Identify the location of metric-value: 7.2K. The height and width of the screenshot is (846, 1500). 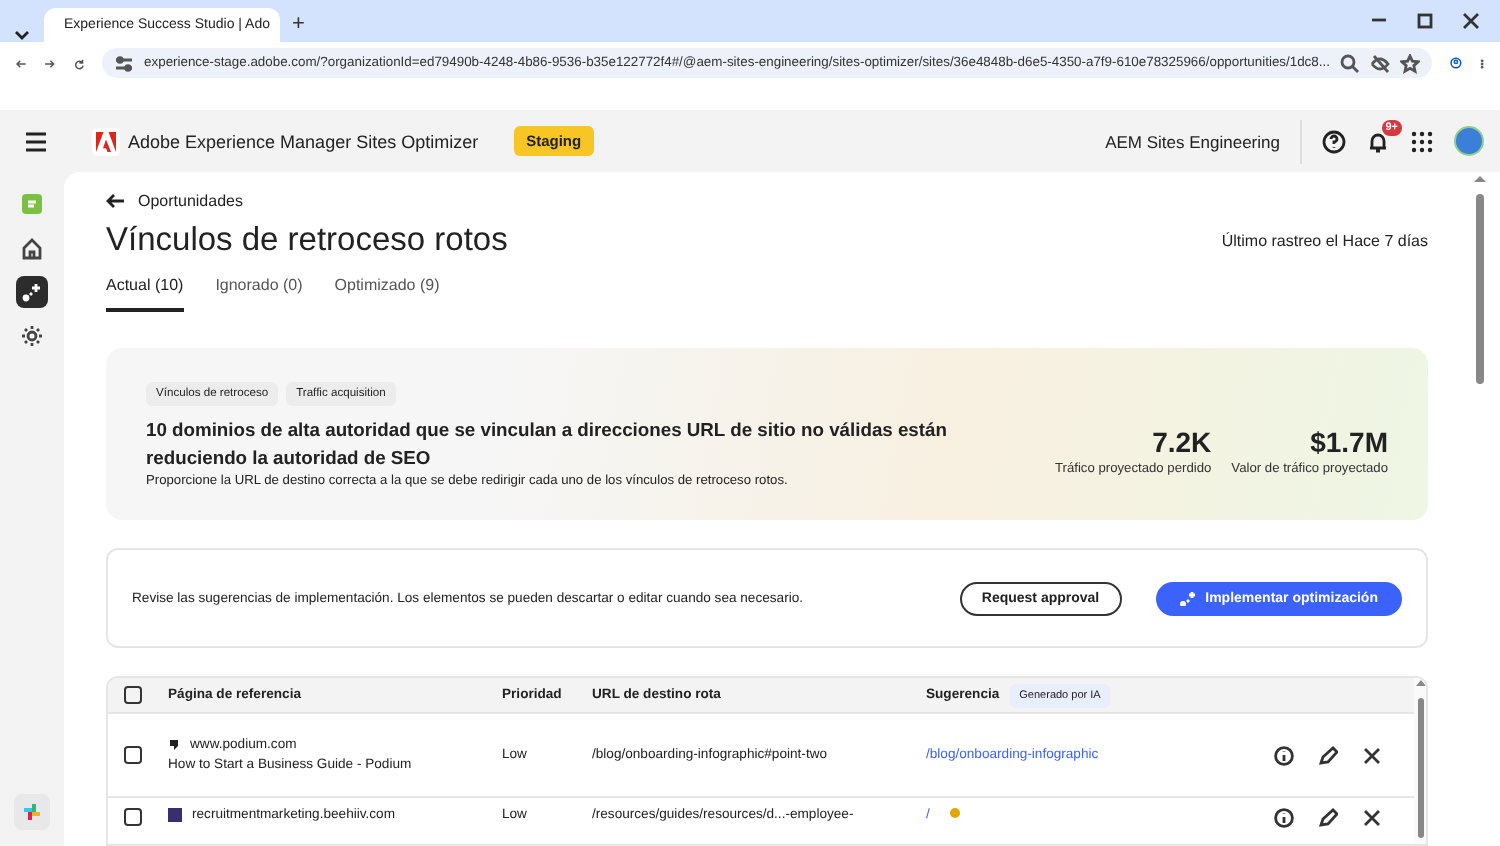
(1182, 442).